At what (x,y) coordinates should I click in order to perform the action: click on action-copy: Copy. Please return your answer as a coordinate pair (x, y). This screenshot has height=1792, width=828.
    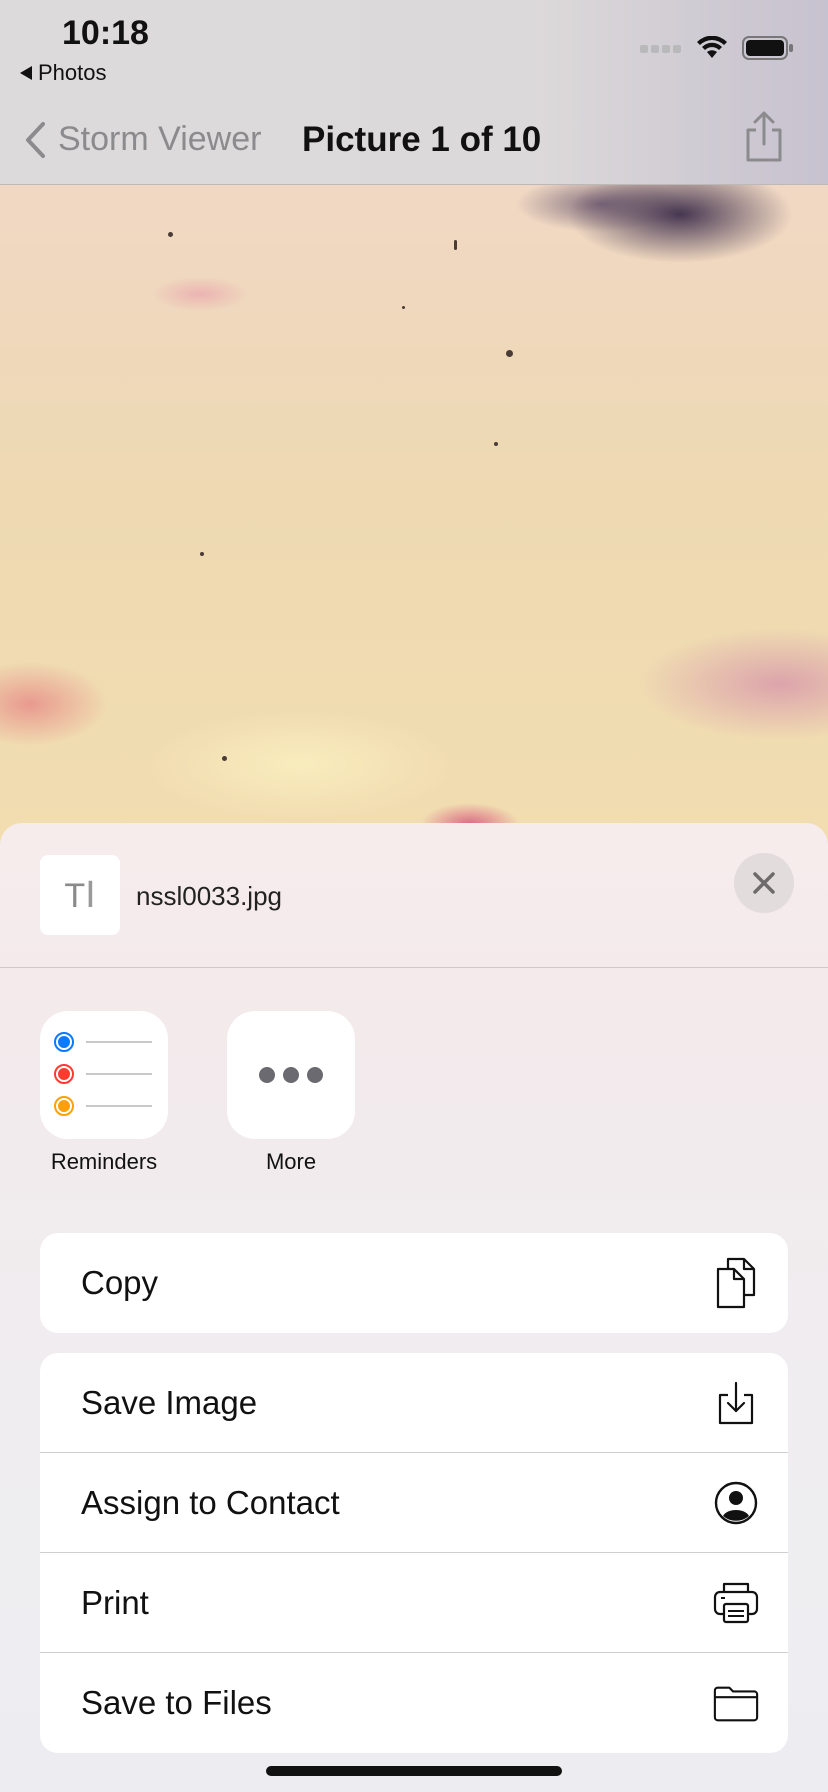
    Looking at the image, I should click on (414, 1283).